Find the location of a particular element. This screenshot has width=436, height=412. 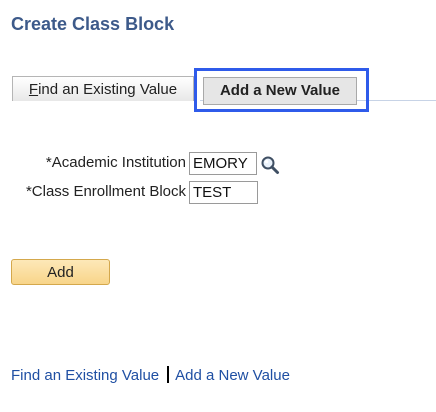

link-separator is located at coordinates (168, 374).